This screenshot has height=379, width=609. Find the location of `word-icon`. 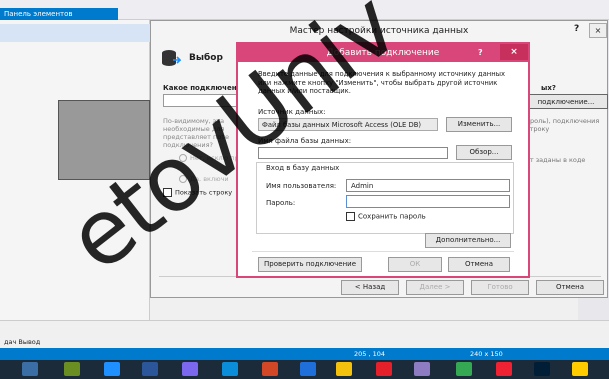

word-icon is located at coordinates (150, 369).